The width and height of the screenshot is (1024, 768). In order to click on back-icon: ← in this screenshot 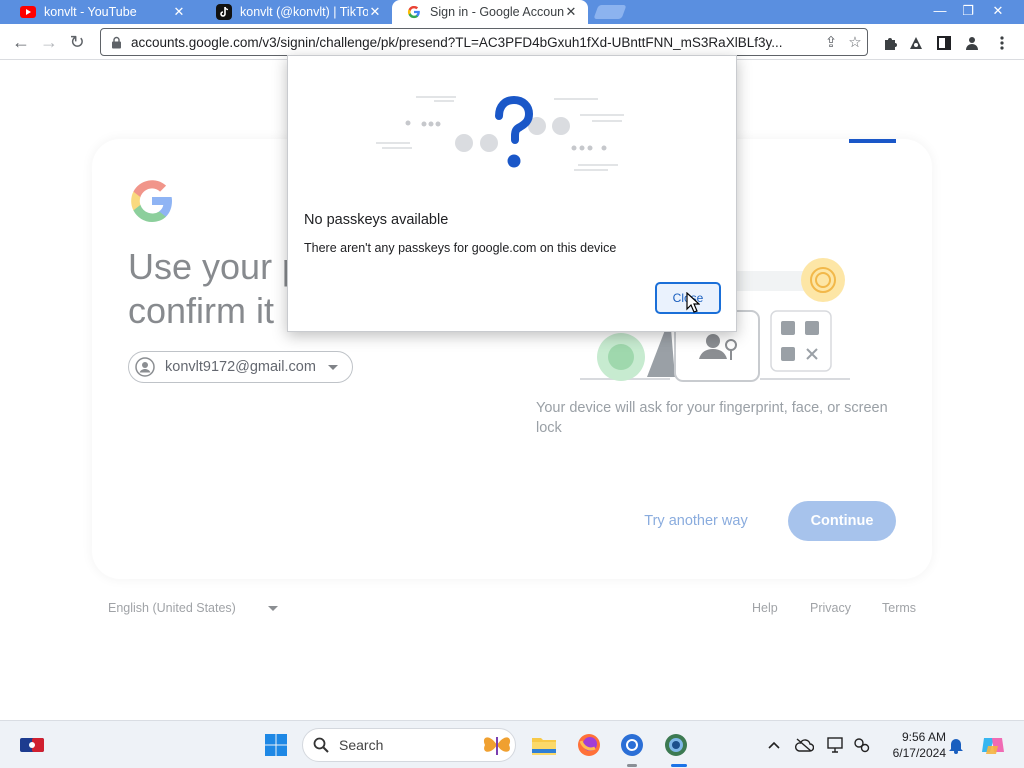, I will do `click(21, 42)`.